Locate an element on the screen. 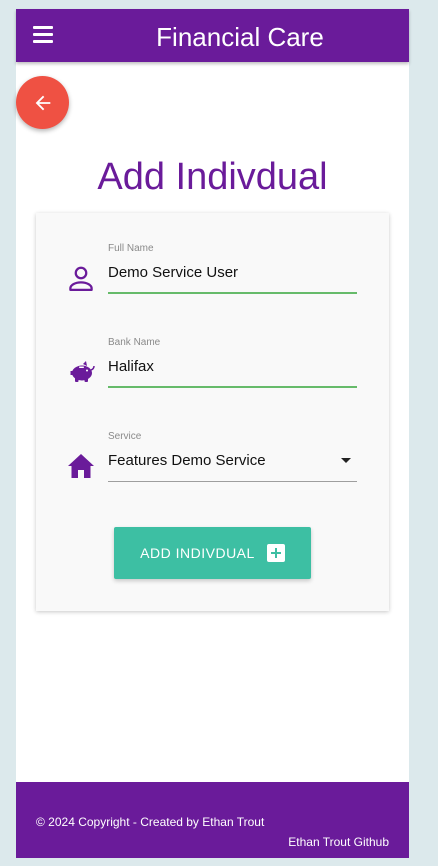 This screenshot has width=438, height=866. full-name-underline is located at coordinates (232, 293).